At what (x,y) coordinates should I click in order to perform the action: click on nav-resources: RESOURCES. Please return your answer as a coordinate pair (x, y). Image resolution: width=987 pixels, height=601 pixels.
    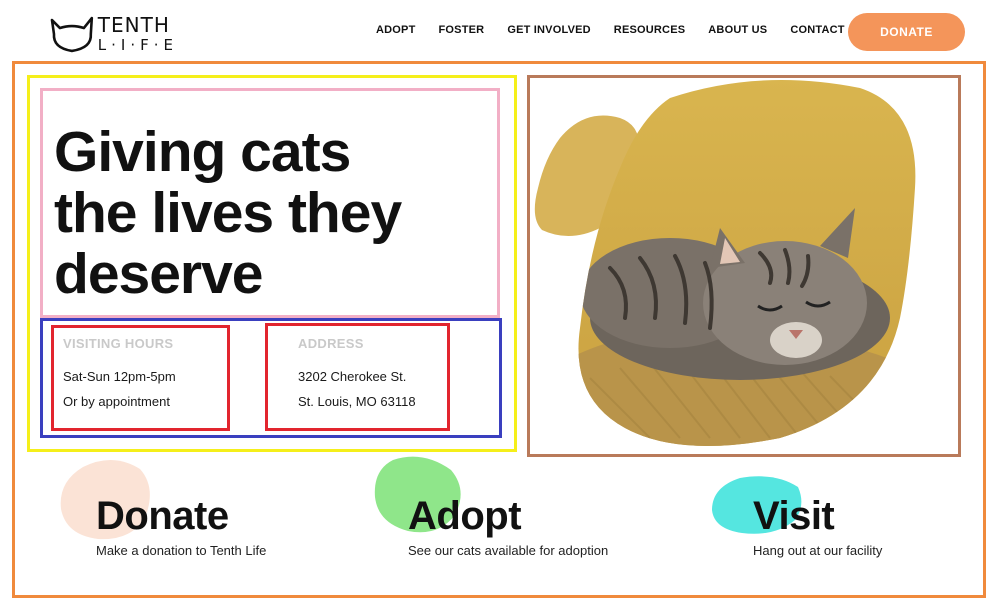
    Looking at the image, I should click on (649, 30).